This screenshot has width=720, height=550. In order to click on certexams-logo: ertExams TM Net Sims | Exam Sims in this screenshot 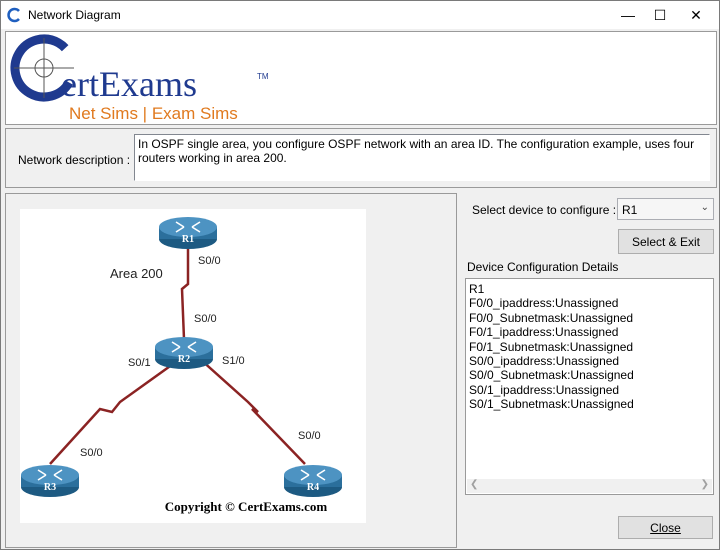, I will do `click(139, 78)`.